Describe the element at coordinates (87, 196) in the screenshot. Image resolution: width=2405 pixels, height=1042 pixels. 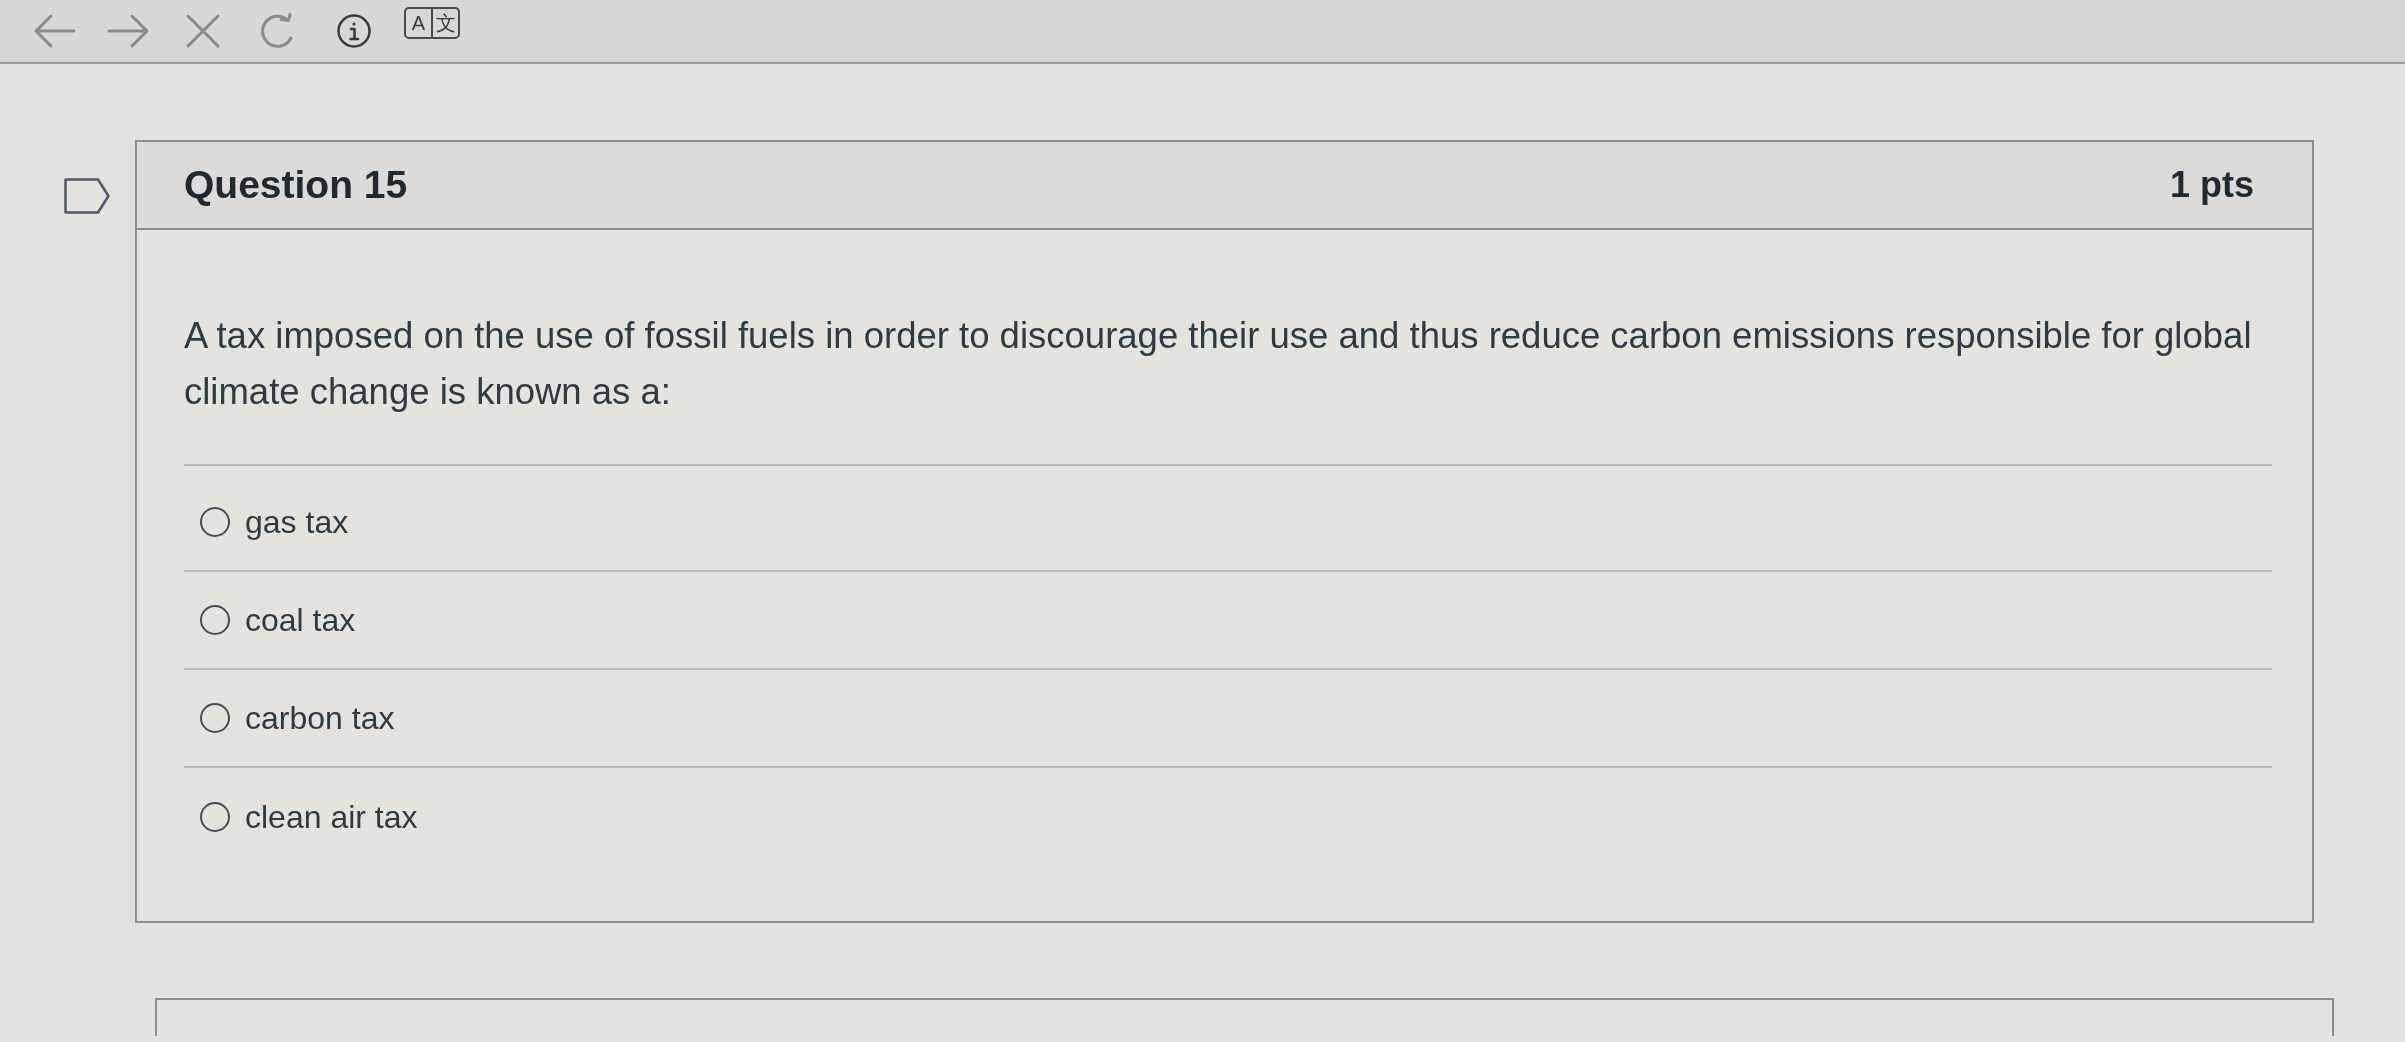
I see `tag-icon` at that location.